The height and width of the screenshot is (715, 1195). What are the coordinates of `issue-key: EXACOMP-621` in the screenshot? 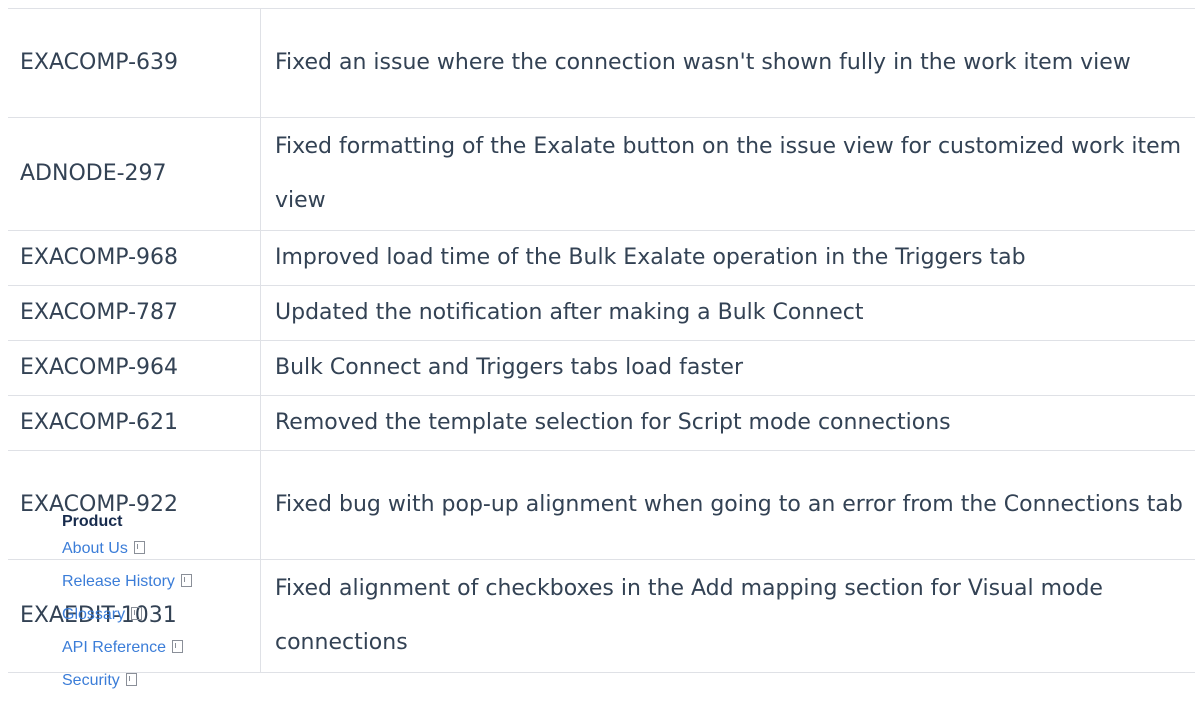 It's located at (134, 423).